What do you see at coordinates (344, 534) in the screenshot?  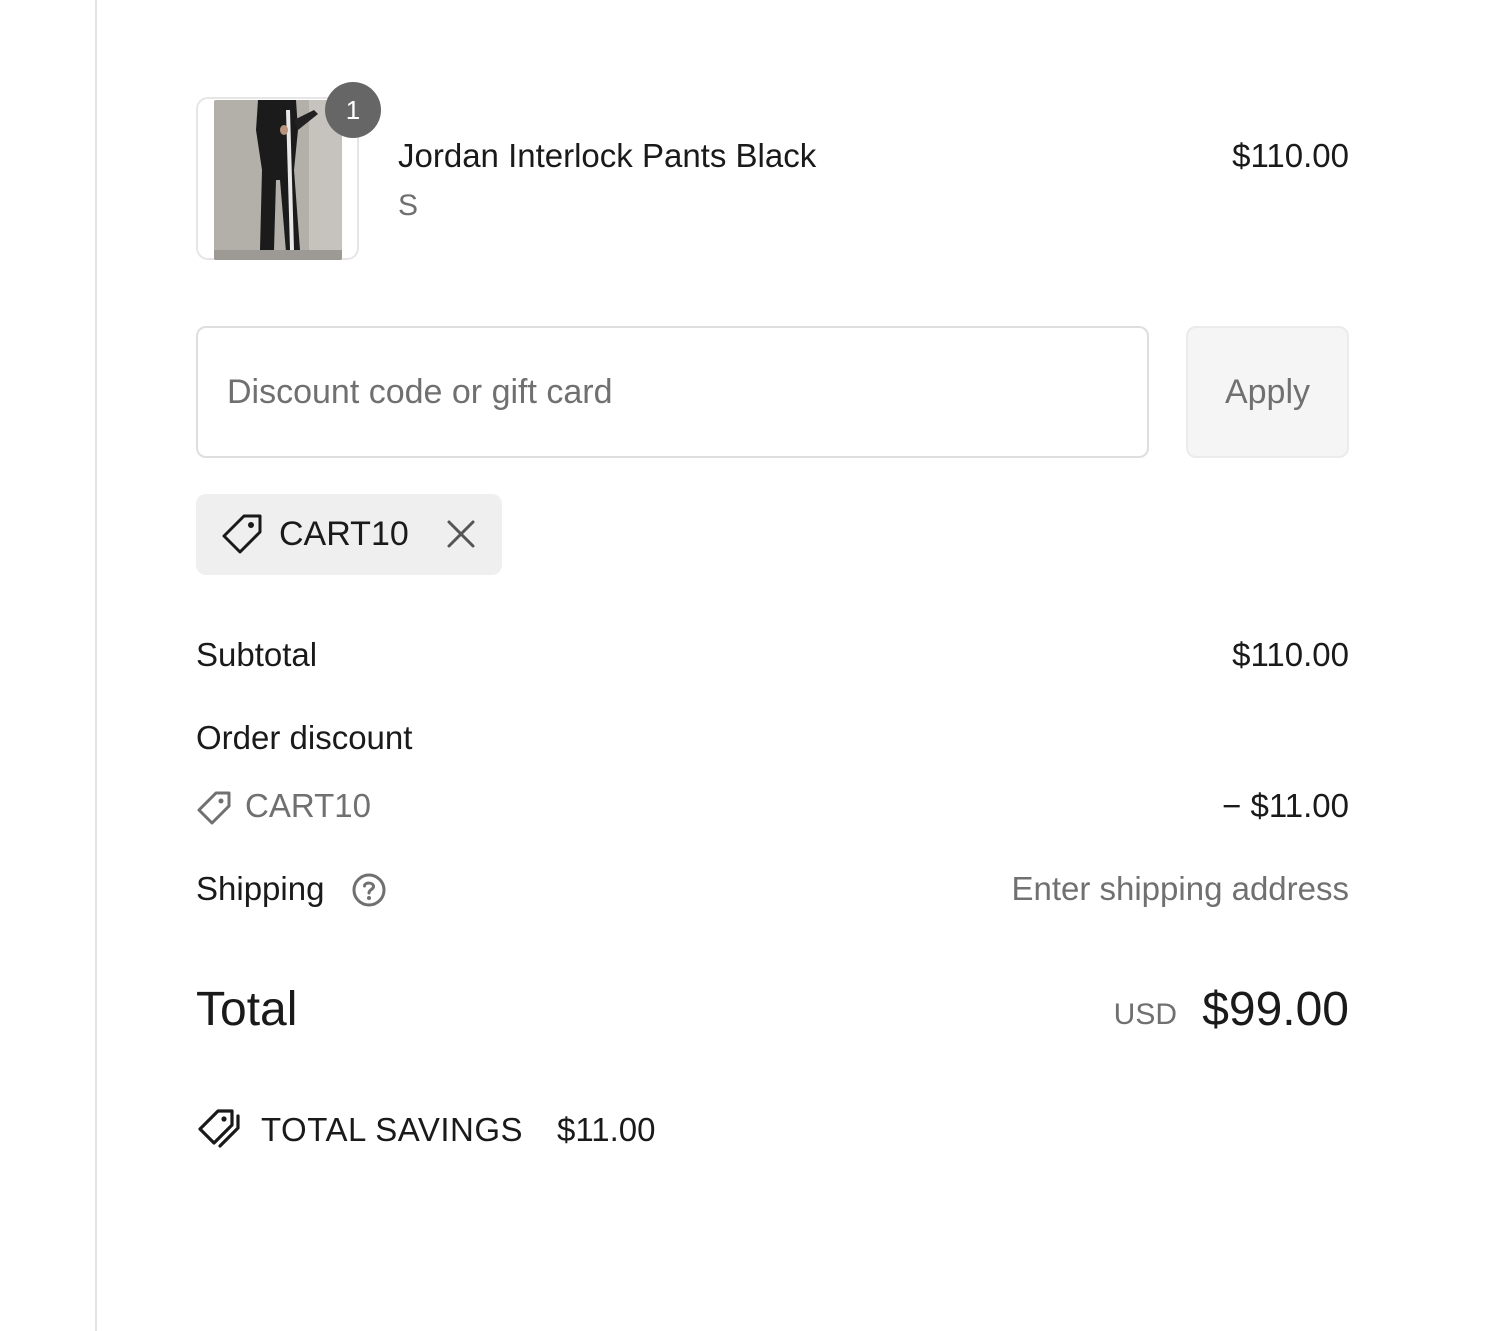 I see `applied-discount-code: CART10` at bounding box center [344, 534].